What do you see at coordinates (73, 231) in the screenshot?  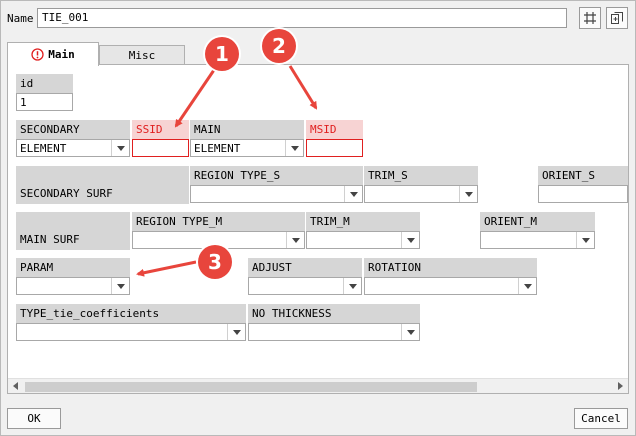 I see `main-surf-header: MAIN SURF` at bounding box center [73, 231].